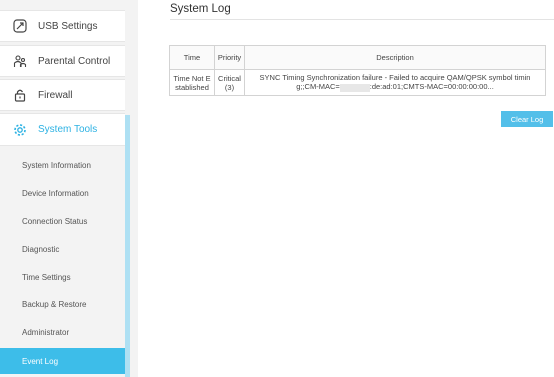 Image resolution: width=554 pixels, height=377 pixels. What do you see at coordinates (229, 57) in the screenshot?
I see `column-header-priority: Priority` at bounding box center [229, 57].